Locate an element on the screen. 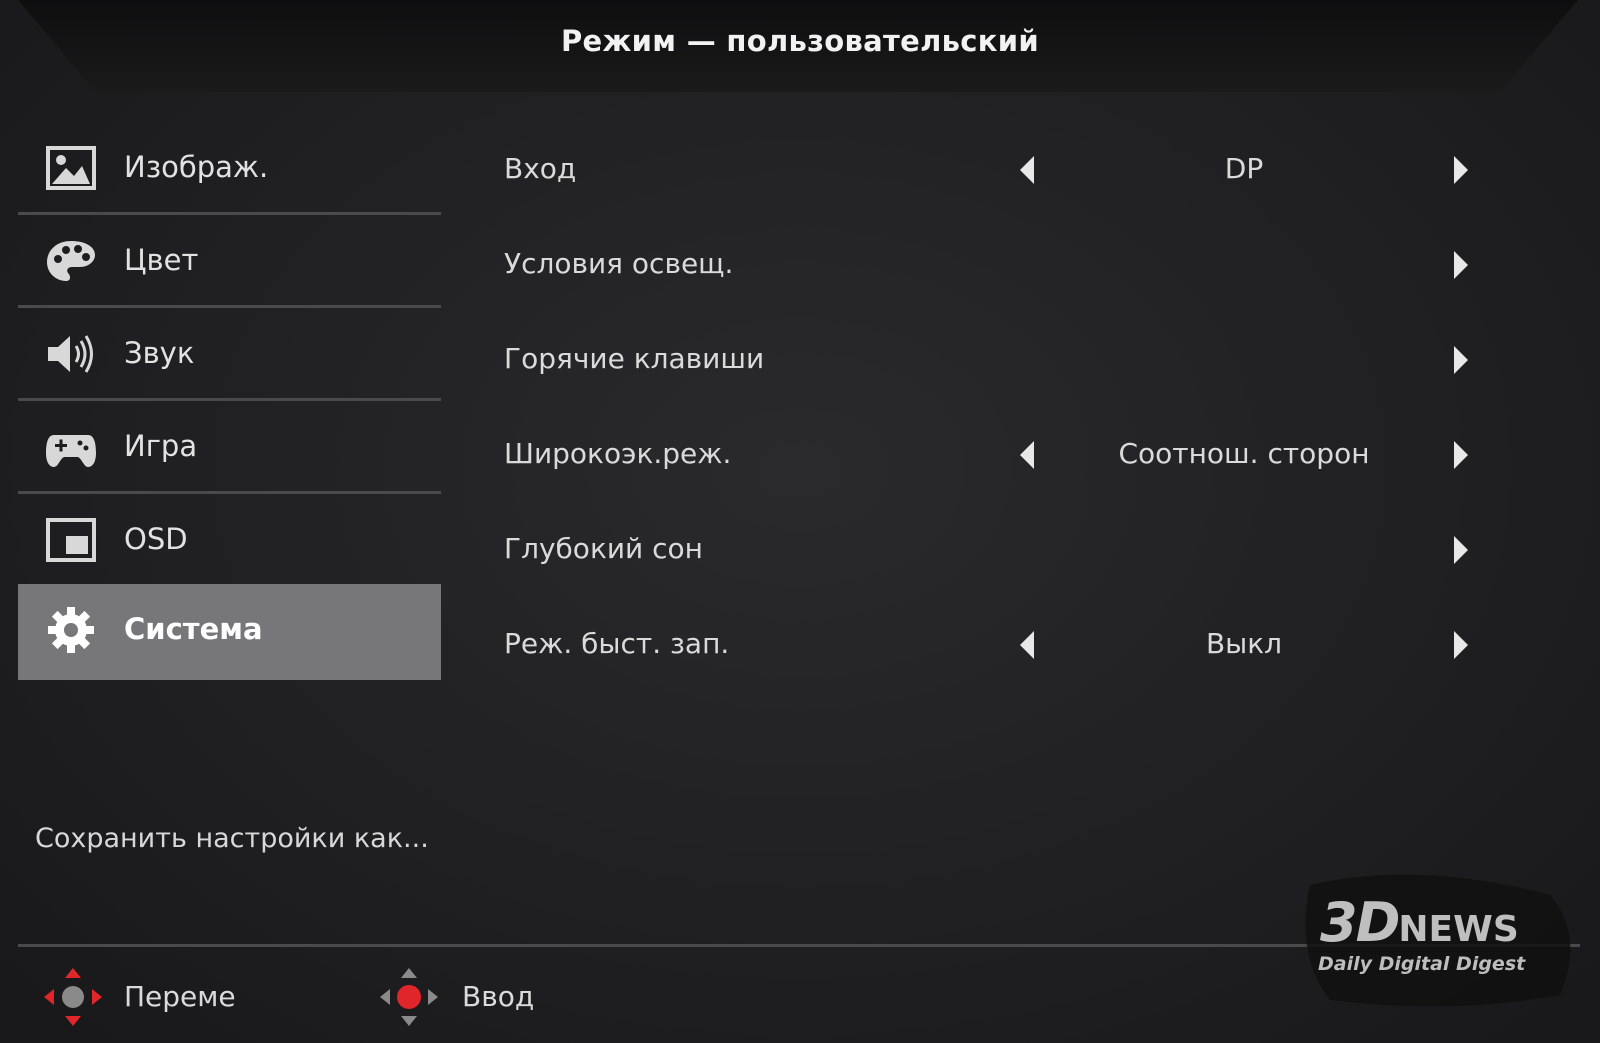 This screenshot has height=1043, width=1600. hint-move: Переме is located at coordinates (172, 997).